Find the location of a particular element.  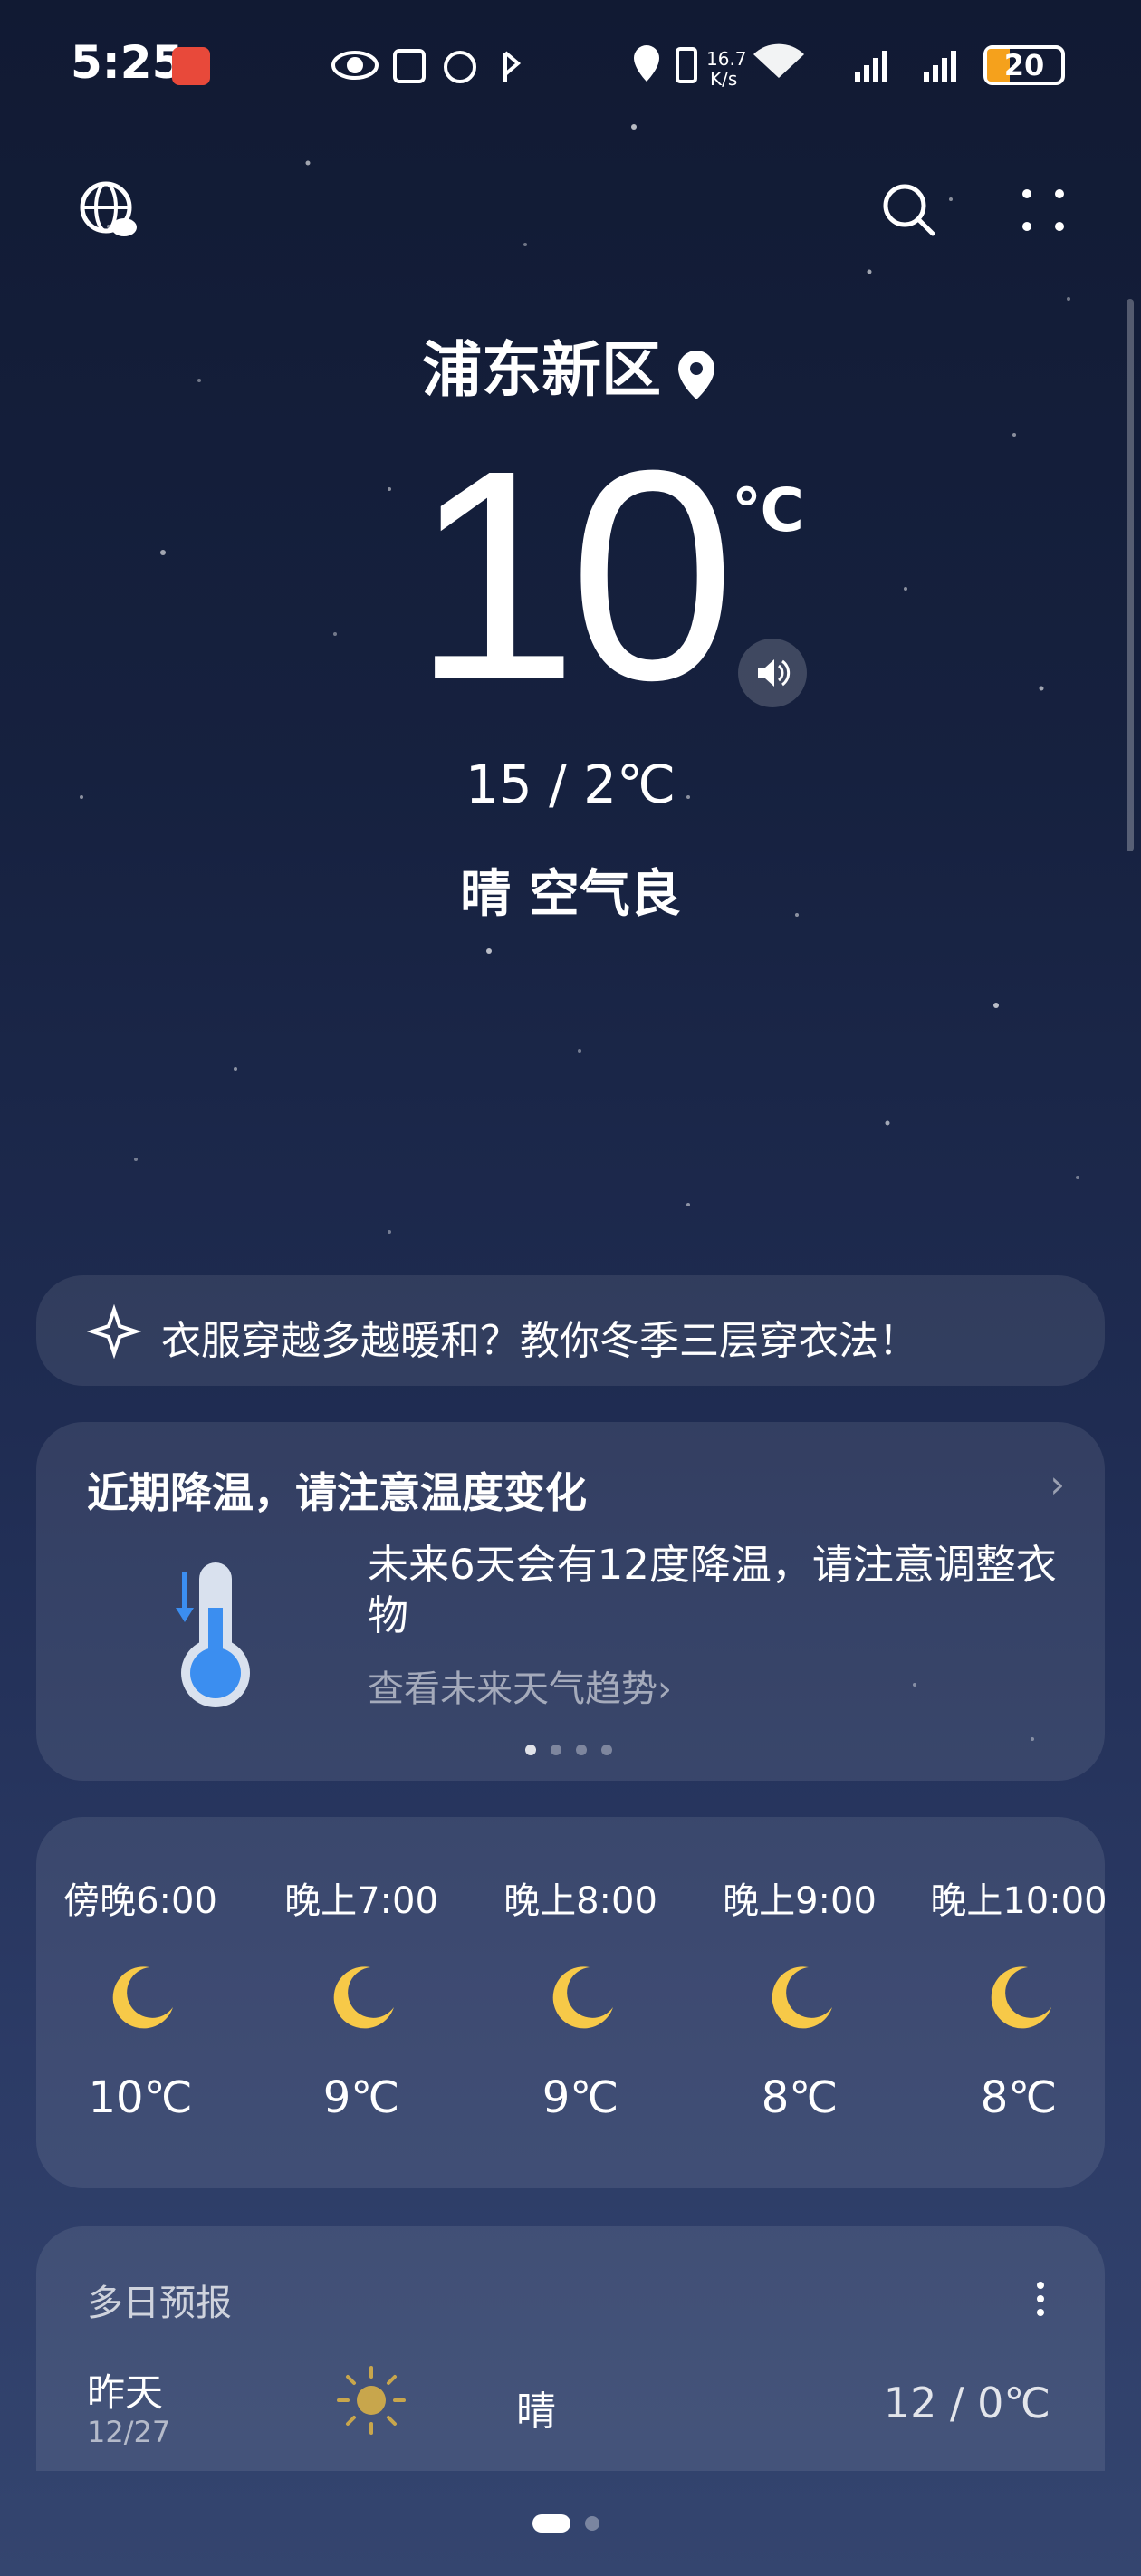

thermometer-icon is located at coordinates (213, 1634).